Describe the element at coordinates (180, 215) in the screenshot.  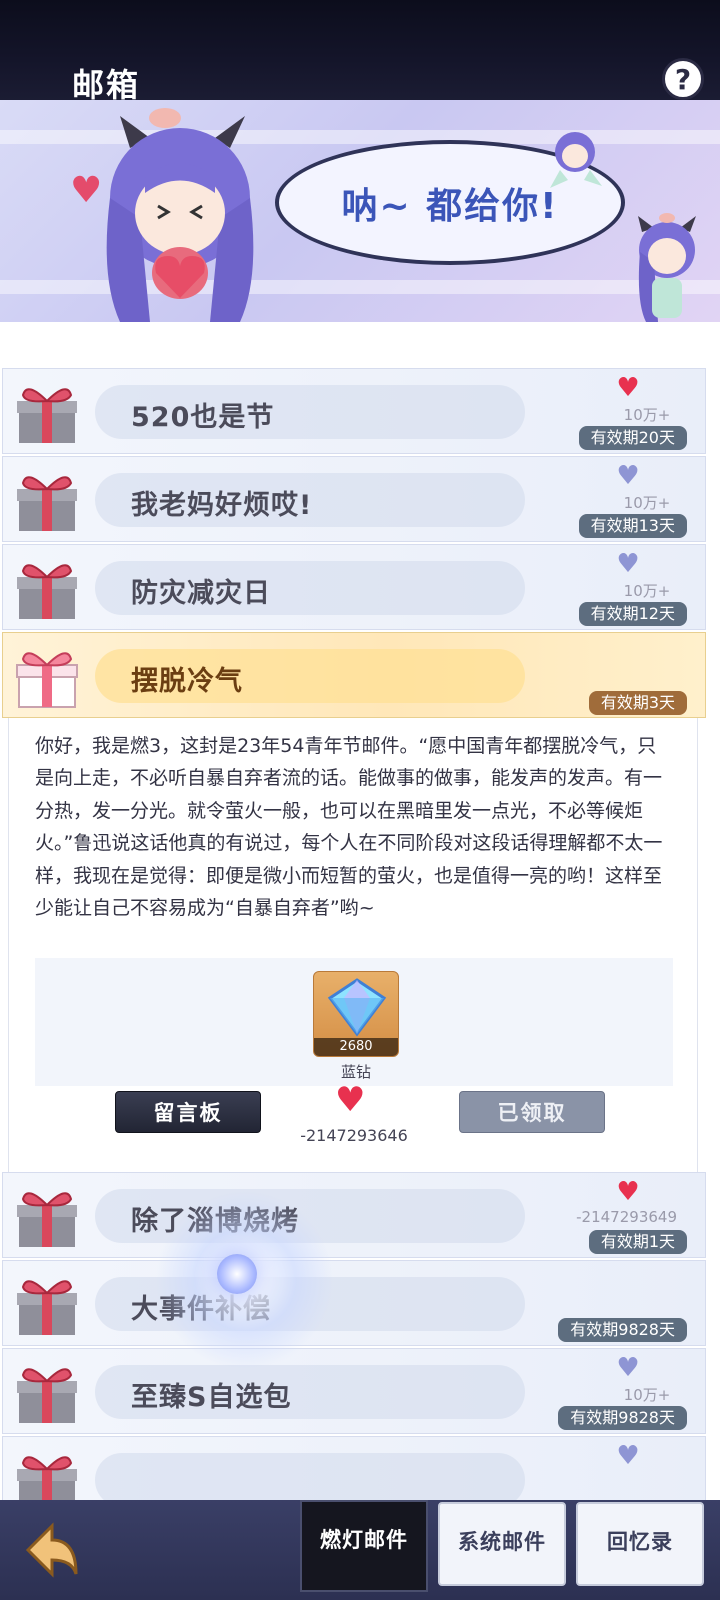
I see `chibi-girl-illustration` at that location.